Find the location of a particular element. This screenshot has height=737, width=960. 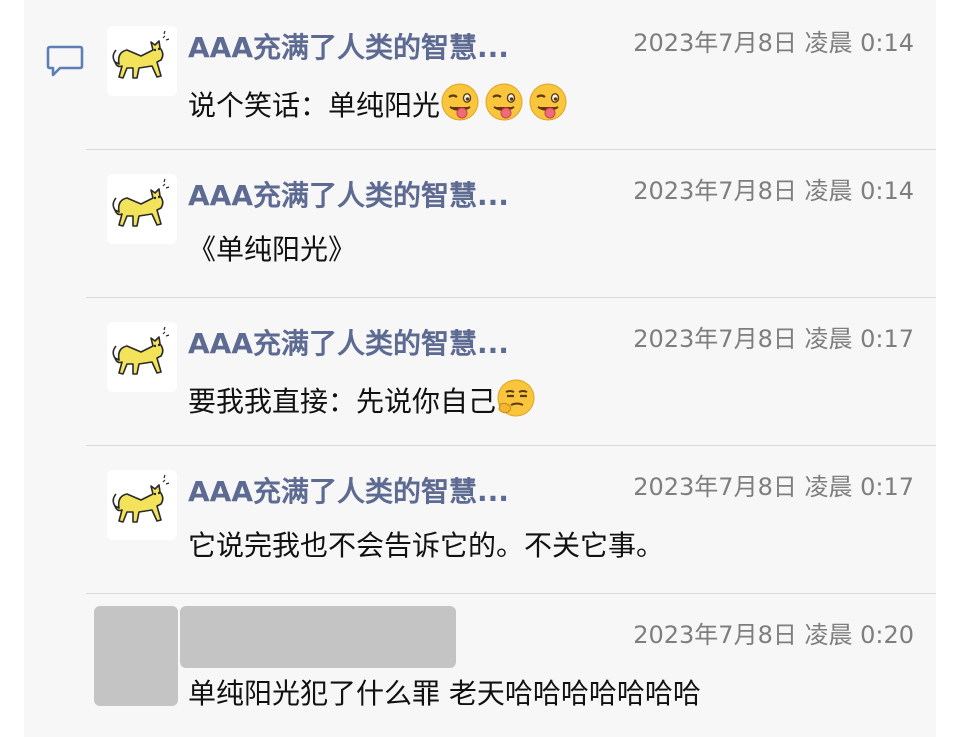

message-text: 单纯阳光犯了什么罪 老天哈哈哈哈哈哈哈 is located at coordinates (444, 693).